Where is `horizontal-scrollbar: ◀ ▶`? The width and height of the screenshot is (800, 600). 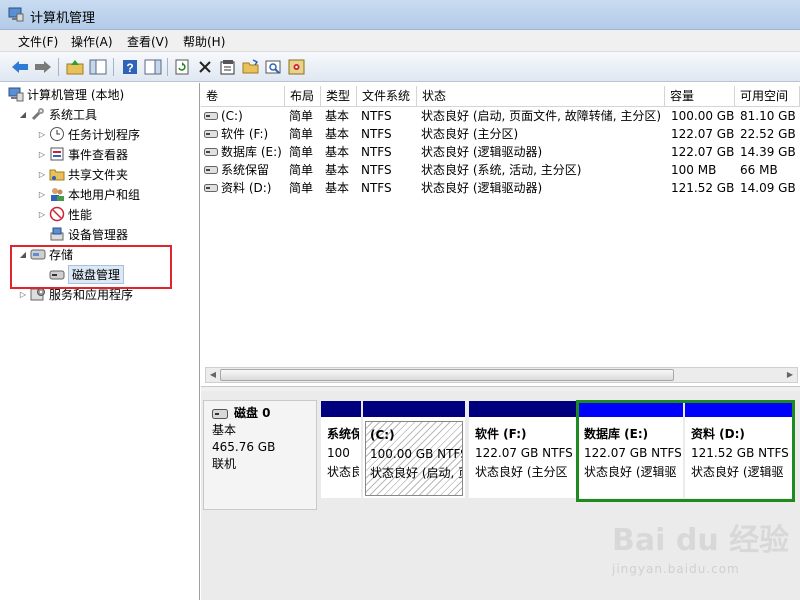
horizontal-scrollbar: ◀ ▶ is located at coordinates (501, 375).